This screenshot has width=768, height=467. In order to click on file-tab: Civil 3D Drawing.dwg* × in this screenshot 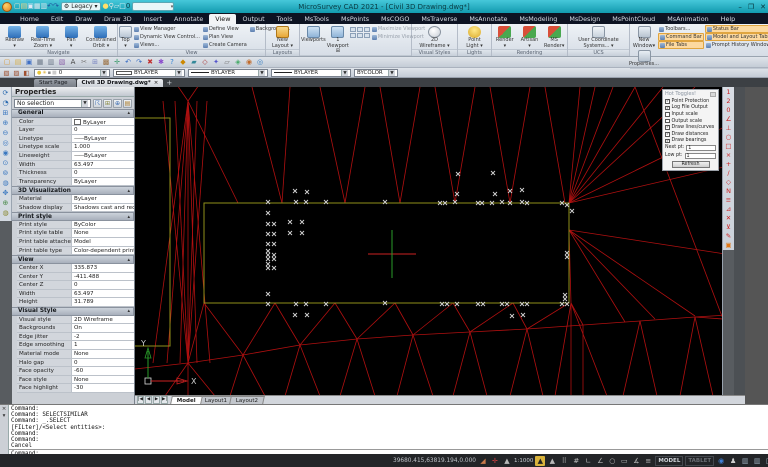, I will do `click(120, 83)`.